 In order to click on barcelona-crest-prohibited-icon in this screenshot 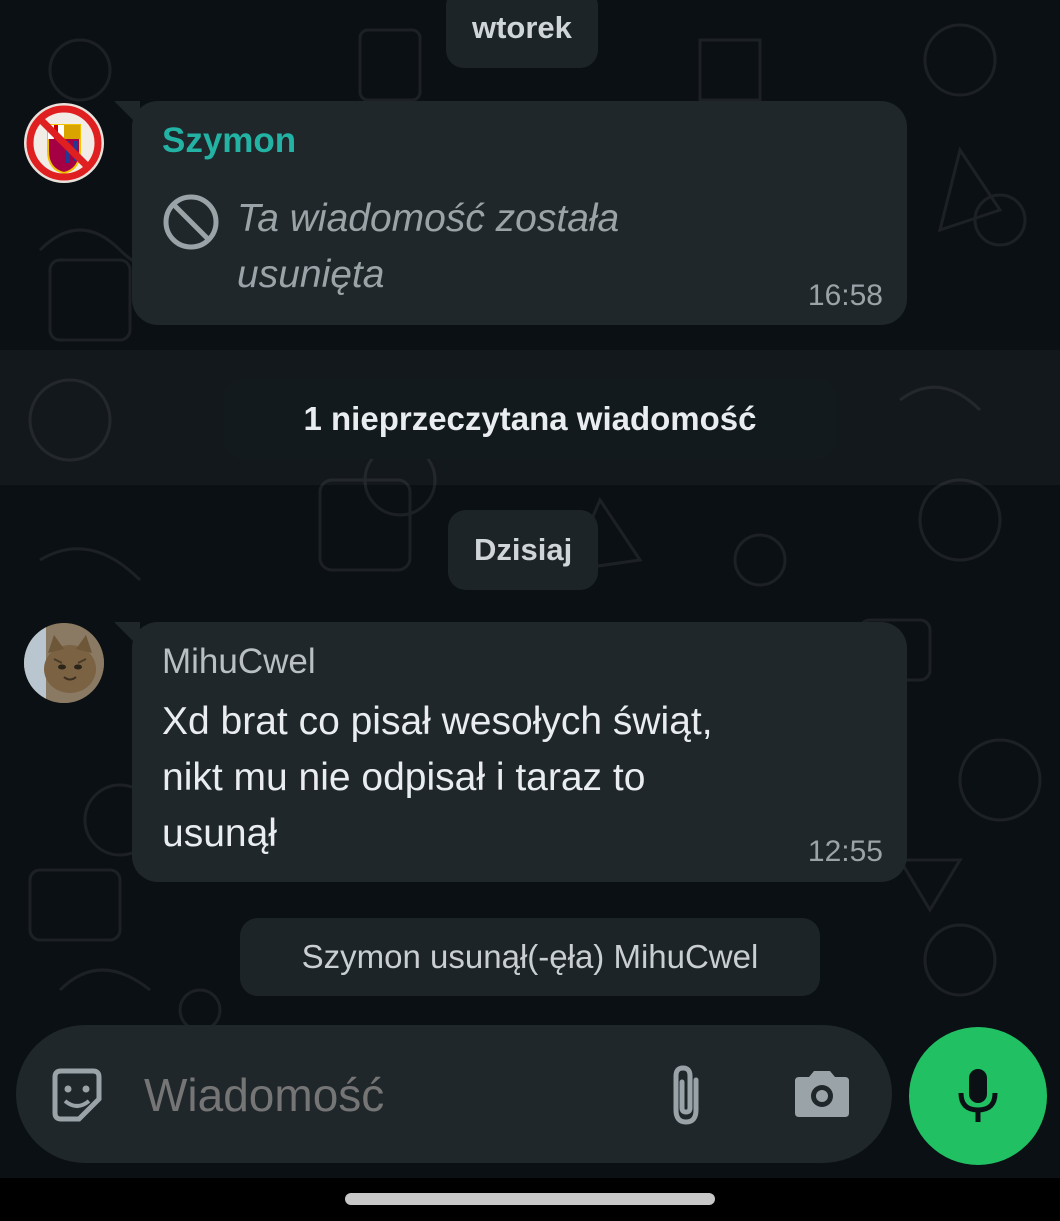, I will do `click(64, 143)`.